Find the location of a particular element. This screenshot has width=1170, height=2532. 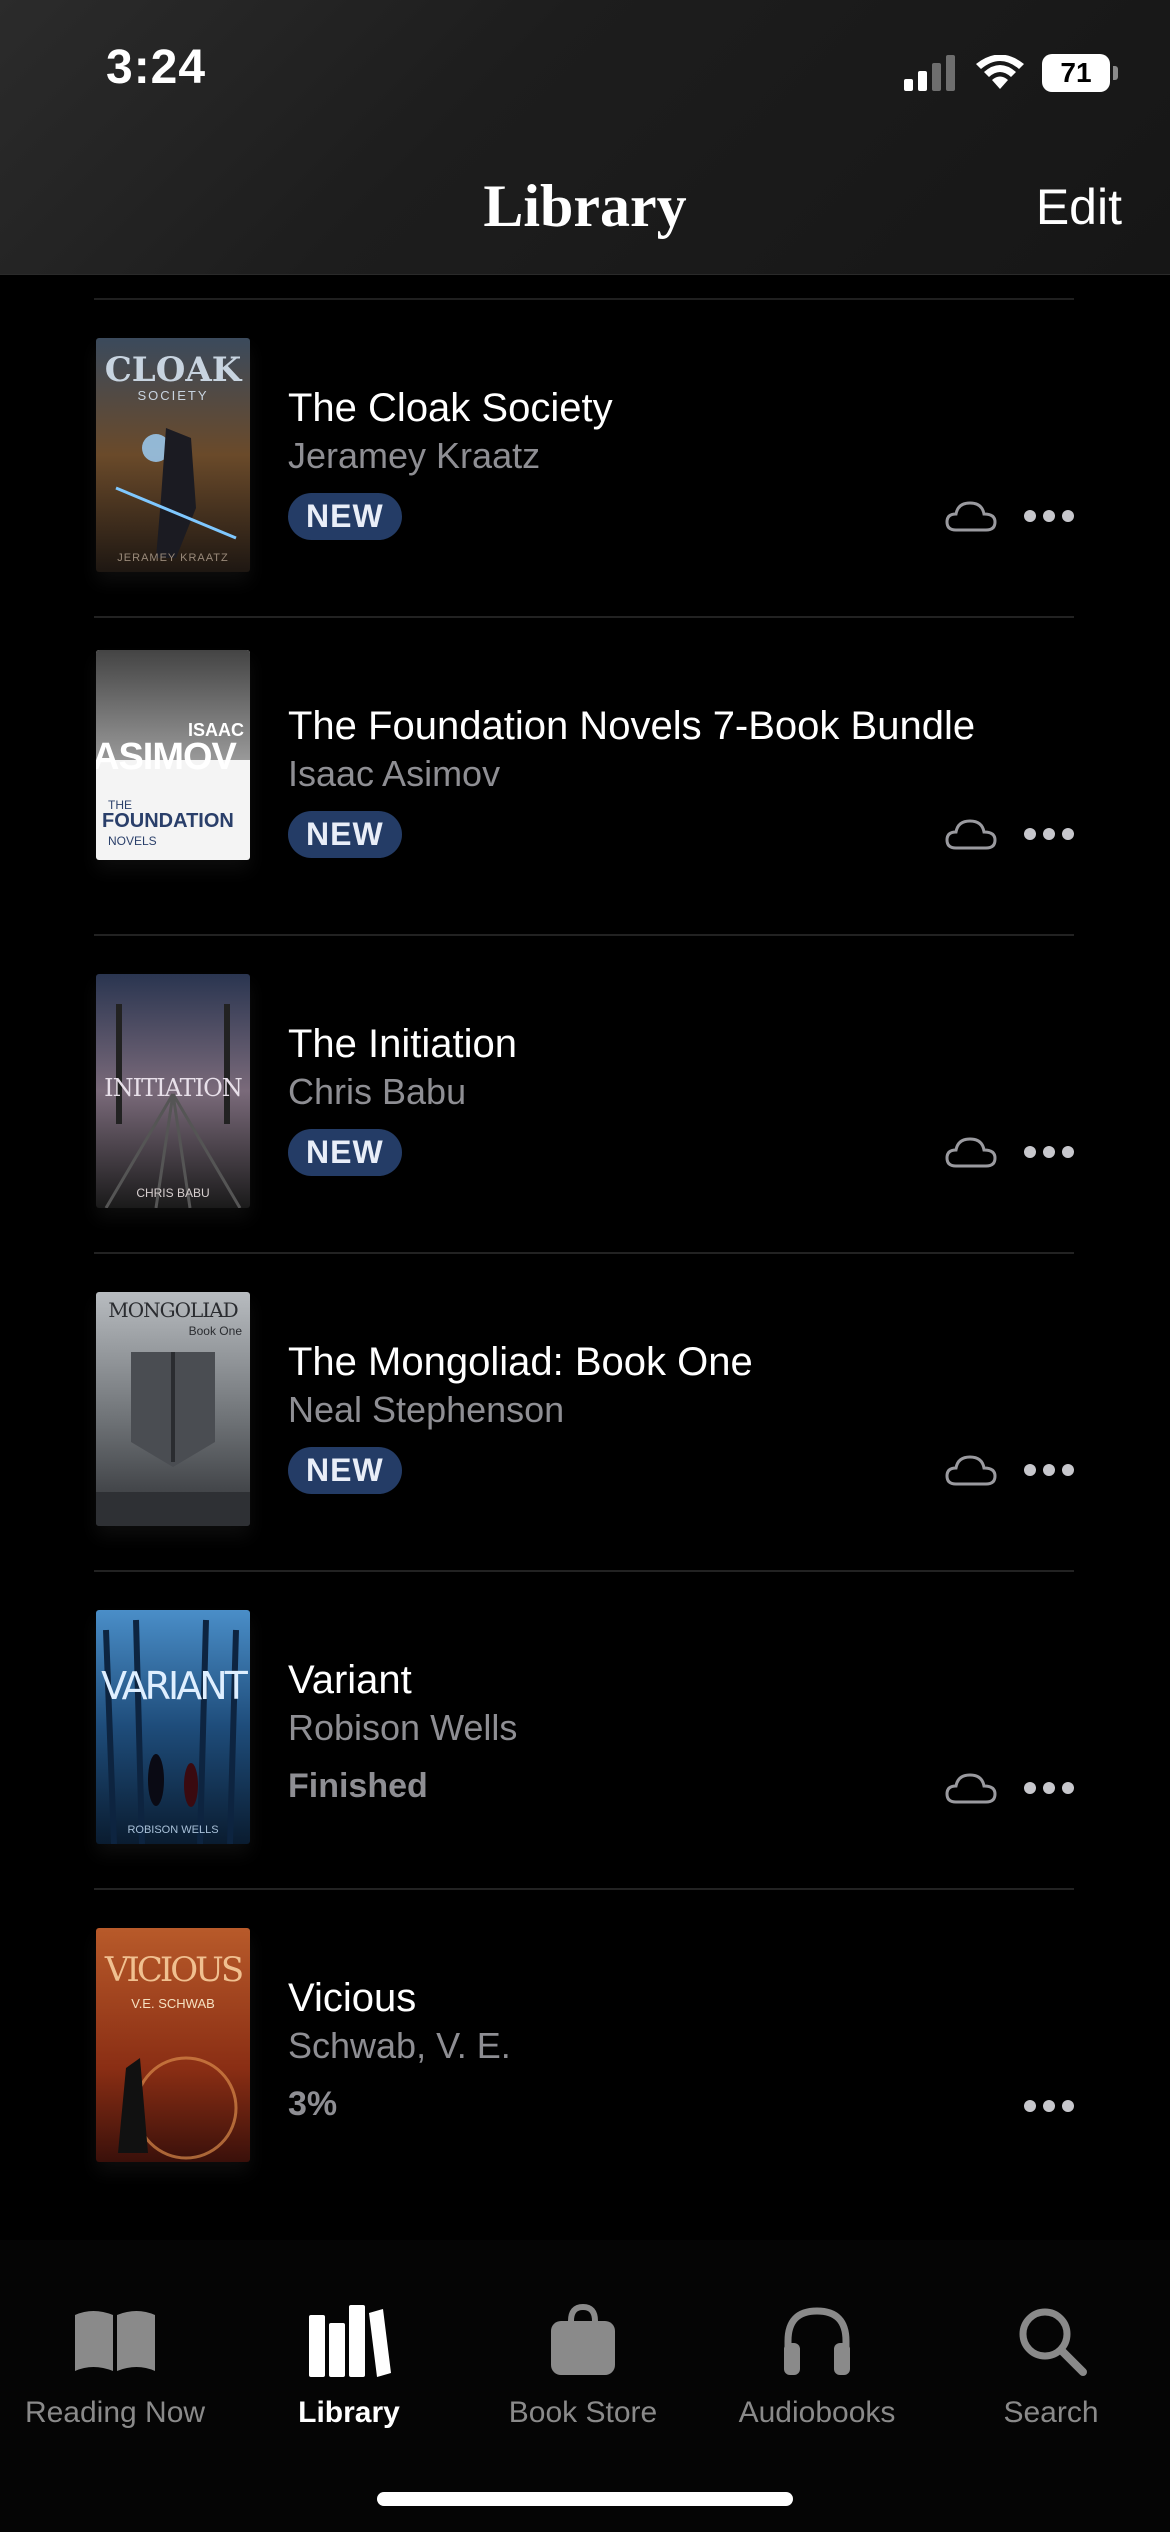

page-title: Library is located at coordinates (585, 206).